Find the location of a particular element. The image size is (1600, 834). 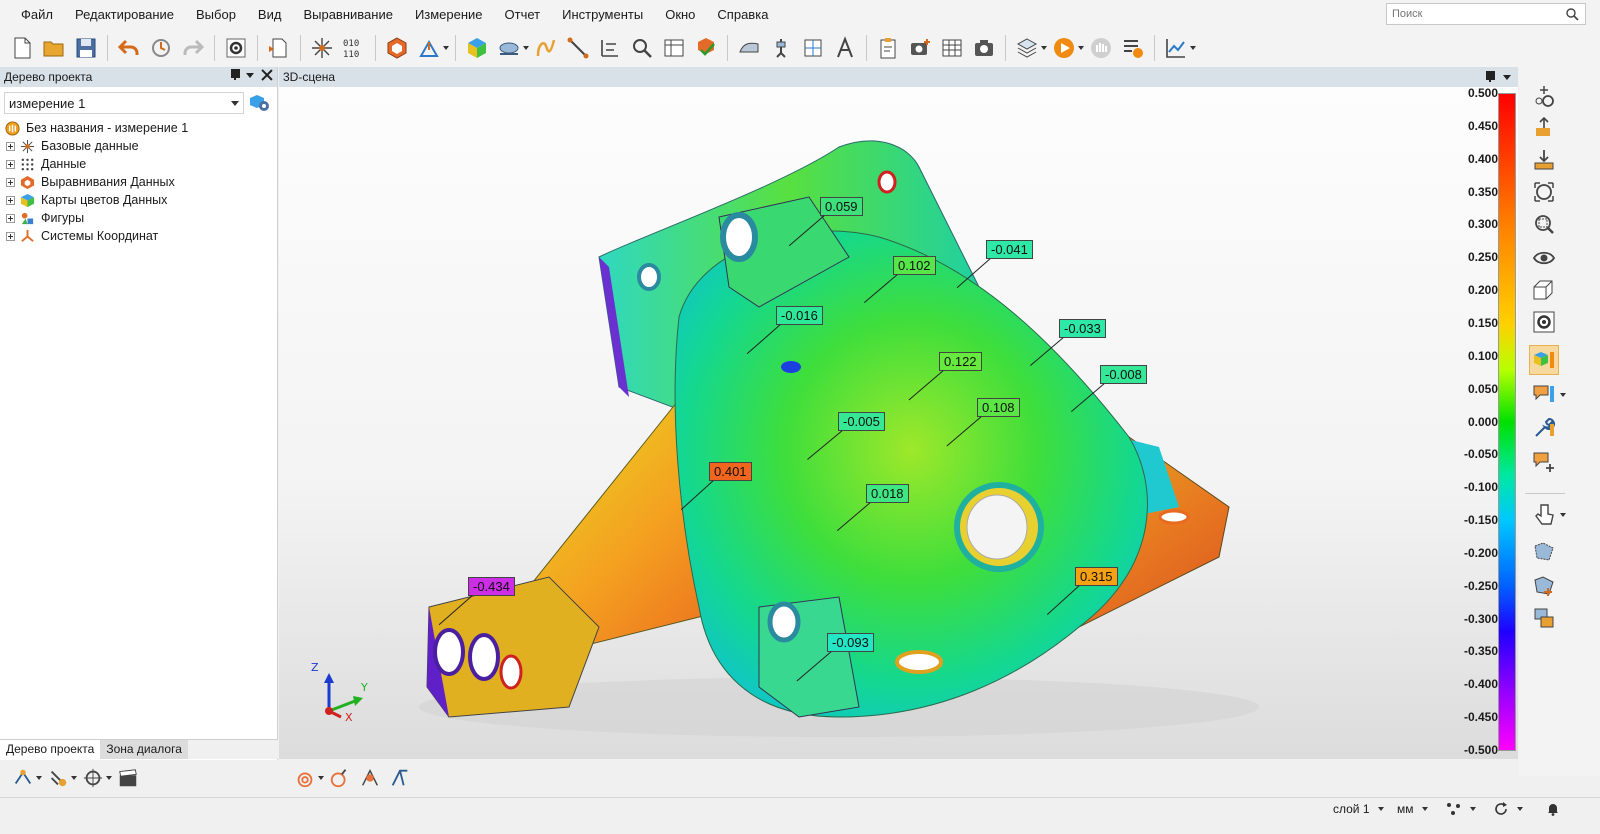

surface-button is located at coordinates (749, 48).